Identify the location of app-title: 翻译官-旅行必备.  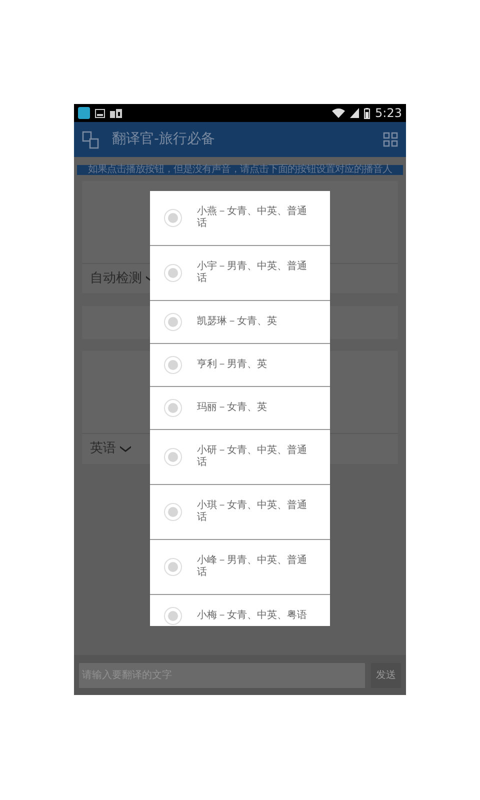
(164, 139).